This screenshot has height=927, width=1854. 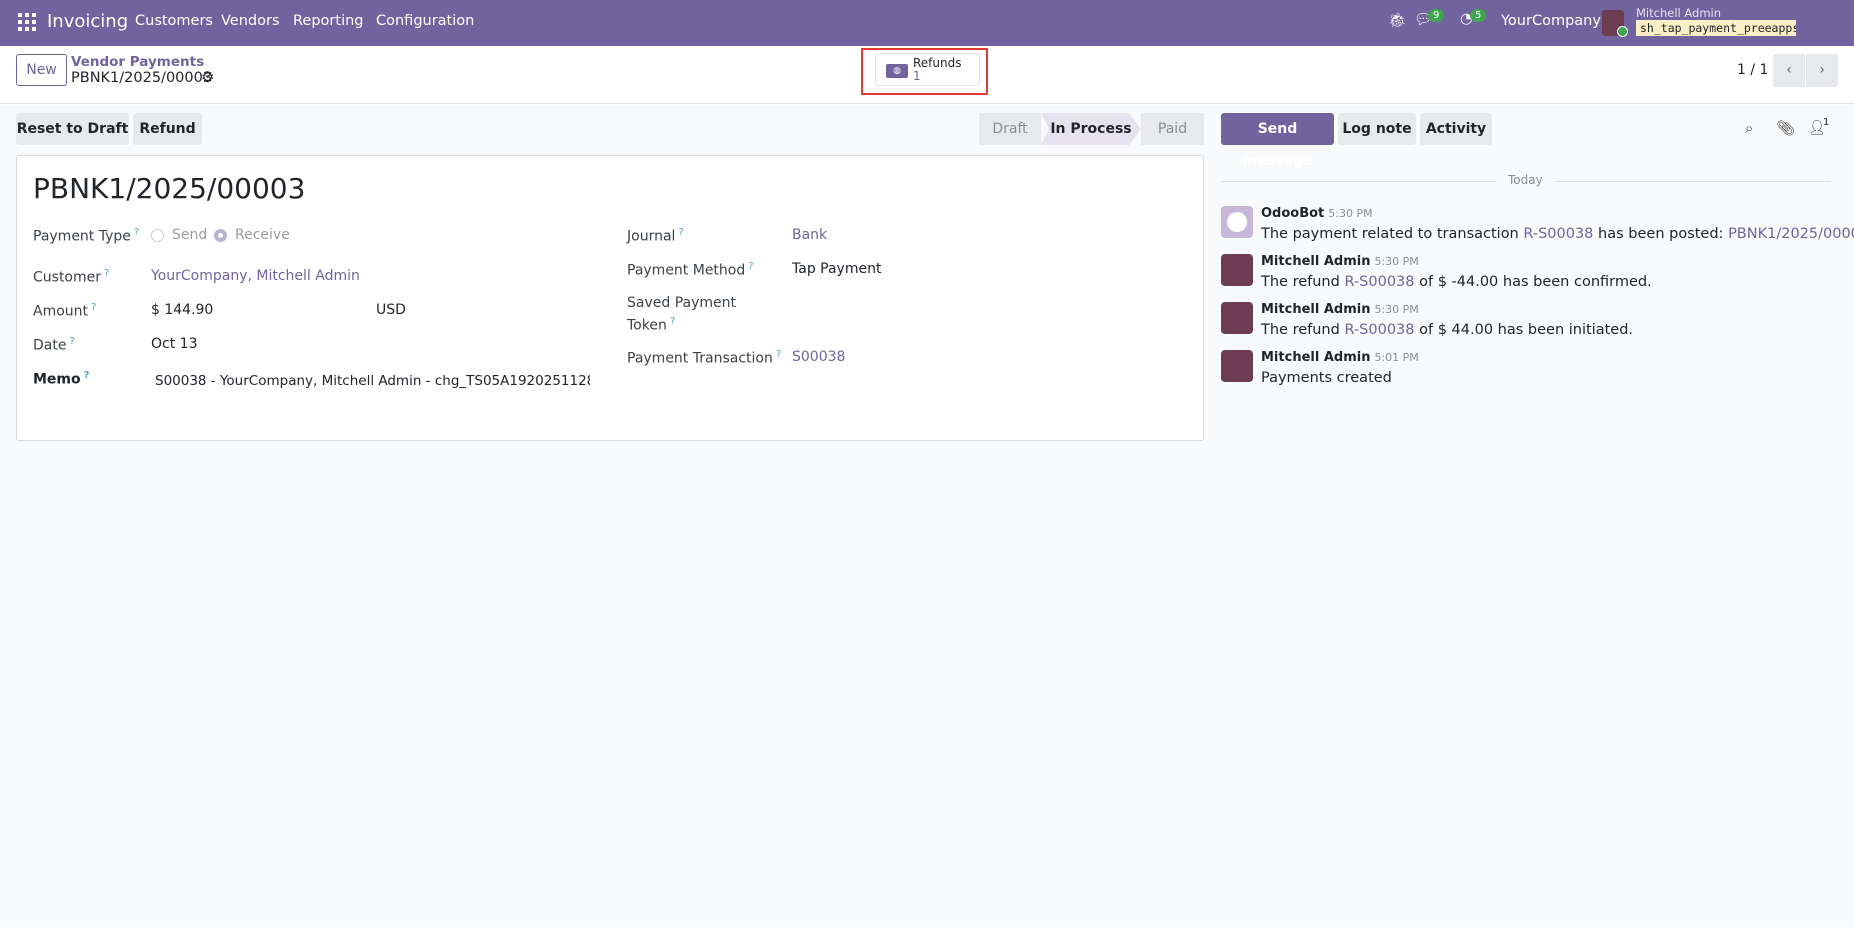 I want to click on date-separator: Today, so click(x=1525, y=180).